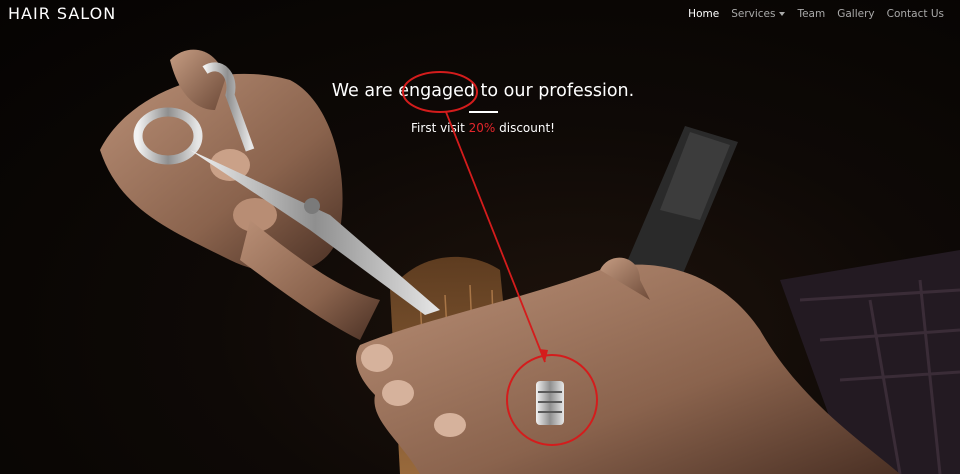 Image resolution: width=960 pixels, height=474 pixels. I want to click on nav-home: Home, so click(703, 14).